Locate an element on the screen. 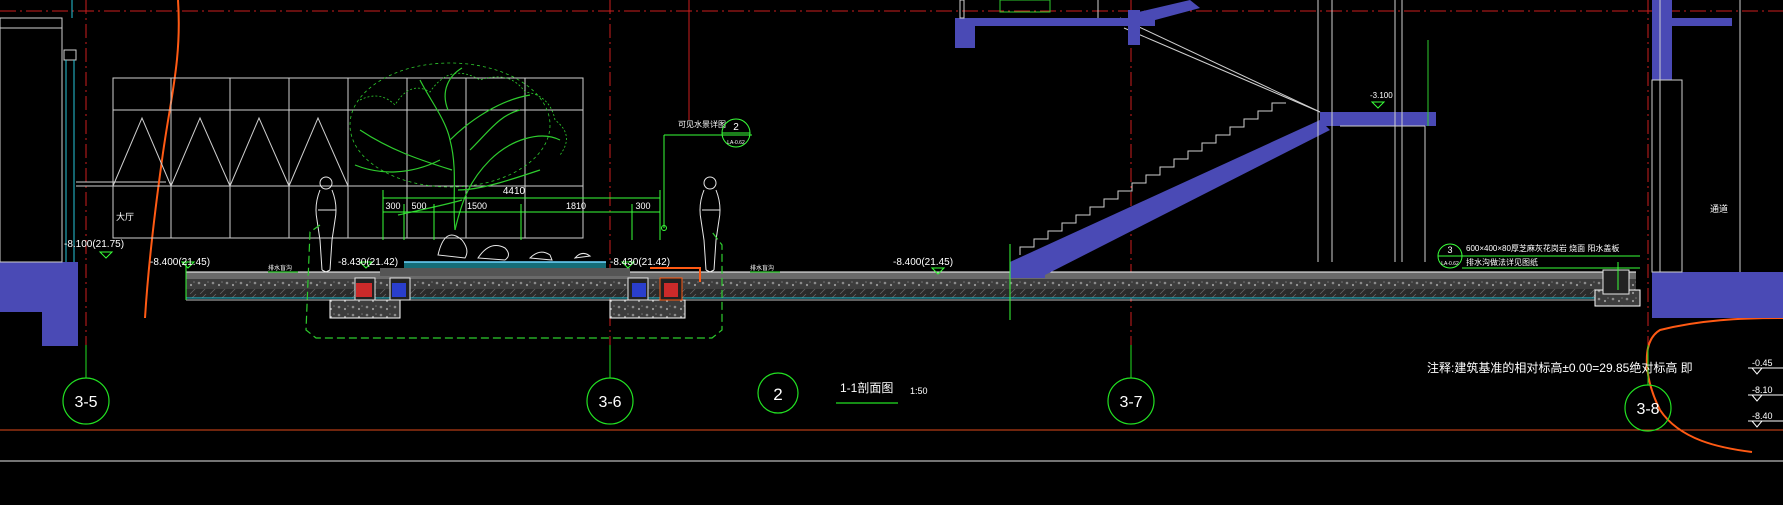  dimension-part-1: 300 is located at coordinates (392, 206).